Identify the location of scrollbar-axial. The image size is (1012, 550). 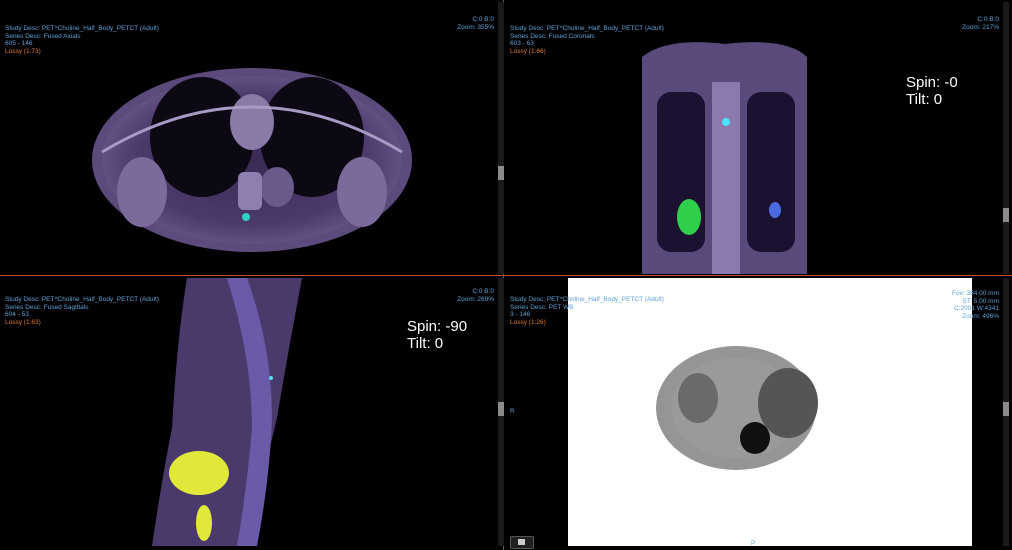
(501, 138).